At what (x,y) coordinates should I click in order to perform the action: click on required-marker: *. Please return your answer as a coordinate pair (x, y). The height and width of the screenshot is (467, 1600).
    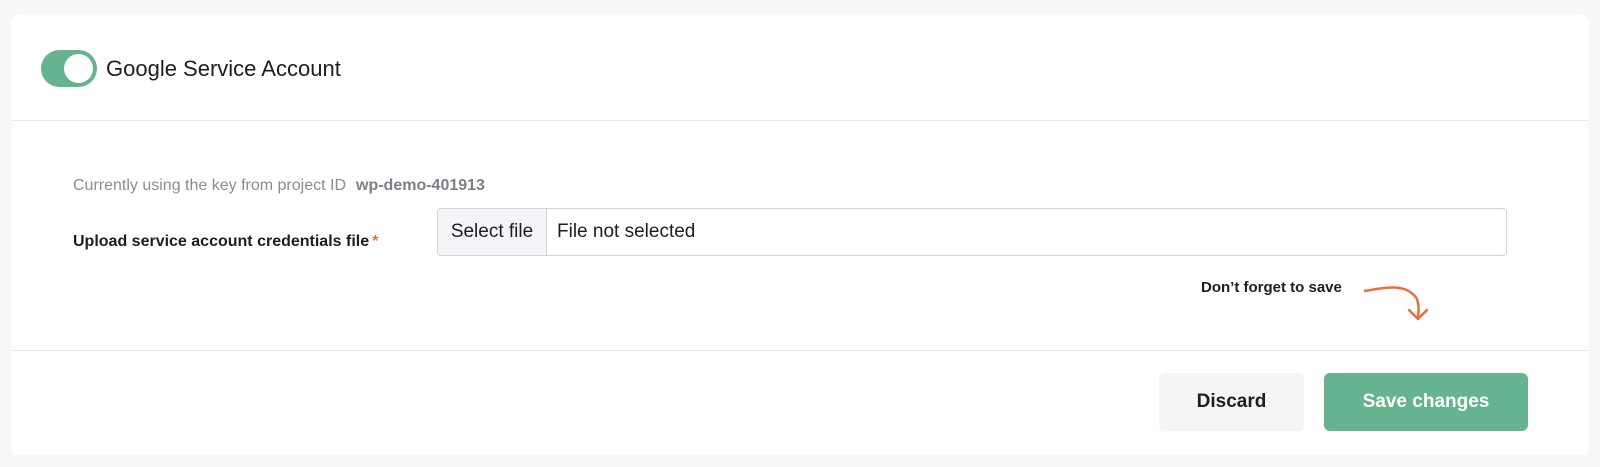
    Looking at the image, I should click on (375, 241).